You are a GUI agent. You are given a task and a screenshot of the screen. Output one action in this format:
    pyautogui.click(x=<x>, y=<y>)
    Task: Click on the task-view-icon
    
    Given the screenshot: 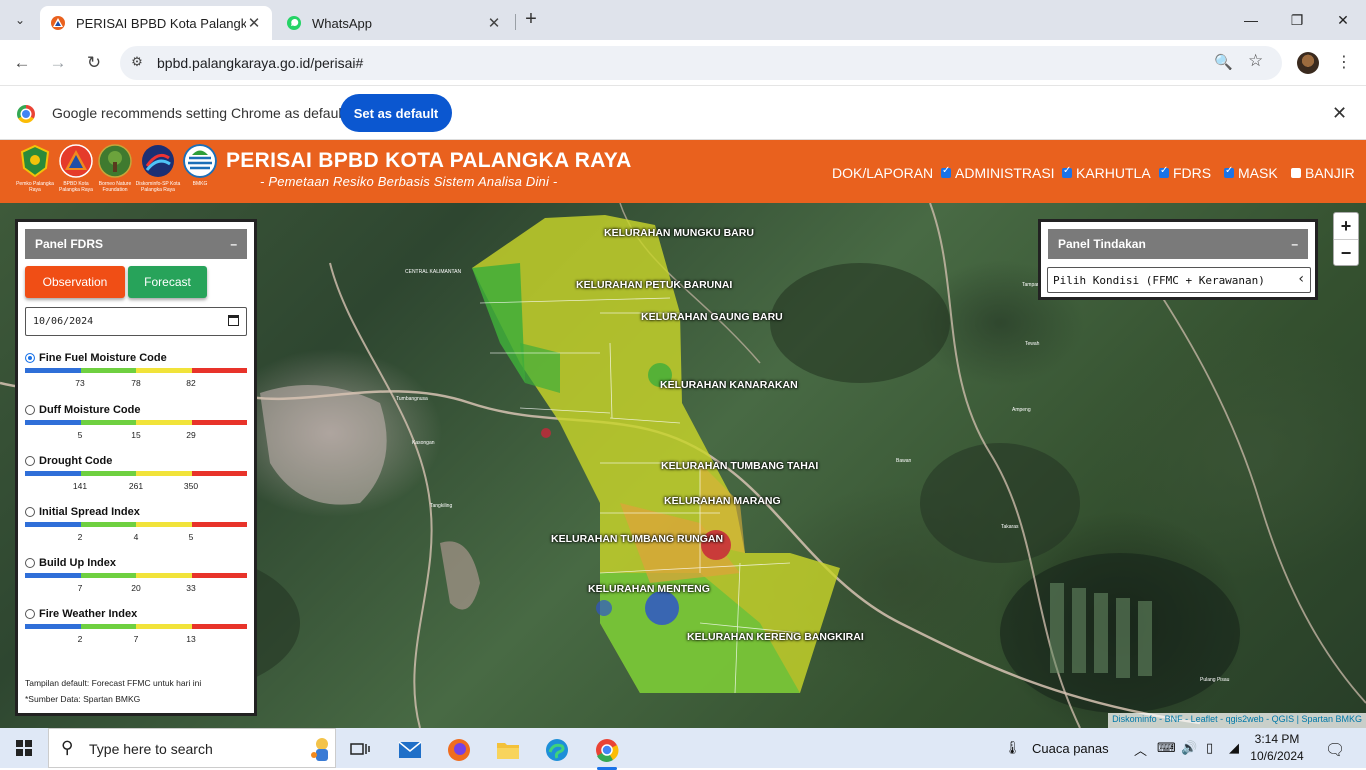 What is the action you would take?
    pyautogui.click(x=360, y=750)
    